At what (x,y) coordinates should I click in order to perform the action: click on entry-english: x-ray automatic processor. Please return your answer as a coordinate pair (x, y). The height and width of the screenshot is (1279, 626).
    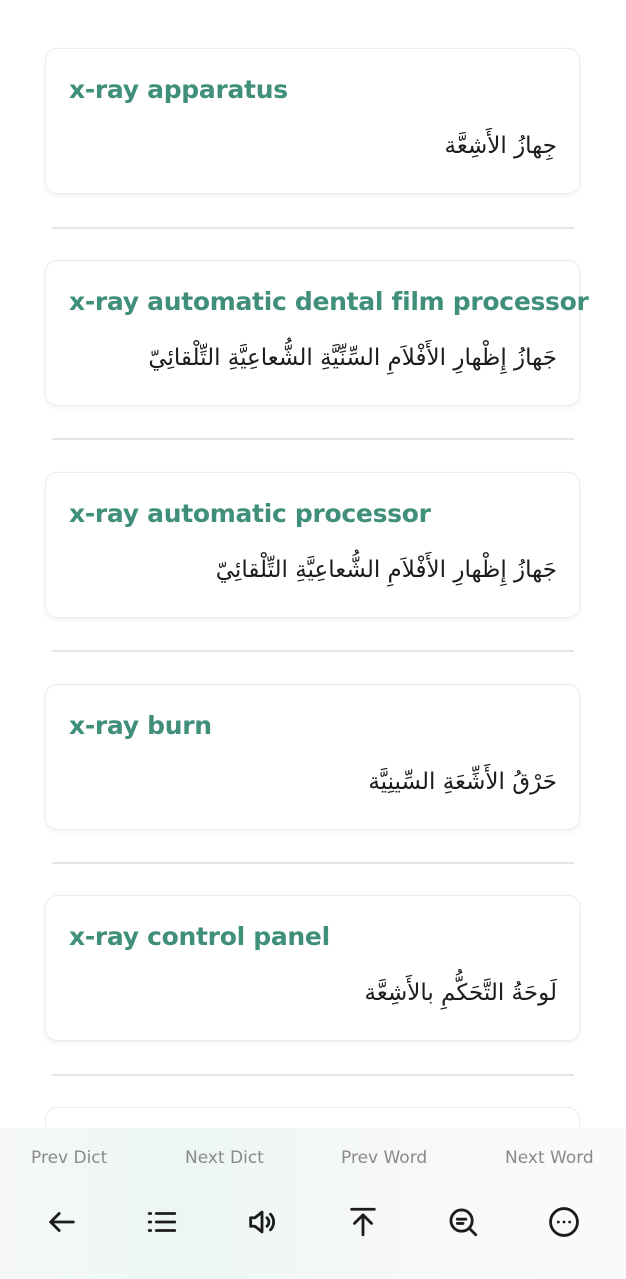
    Looking at the image, I should click on (250, 513).